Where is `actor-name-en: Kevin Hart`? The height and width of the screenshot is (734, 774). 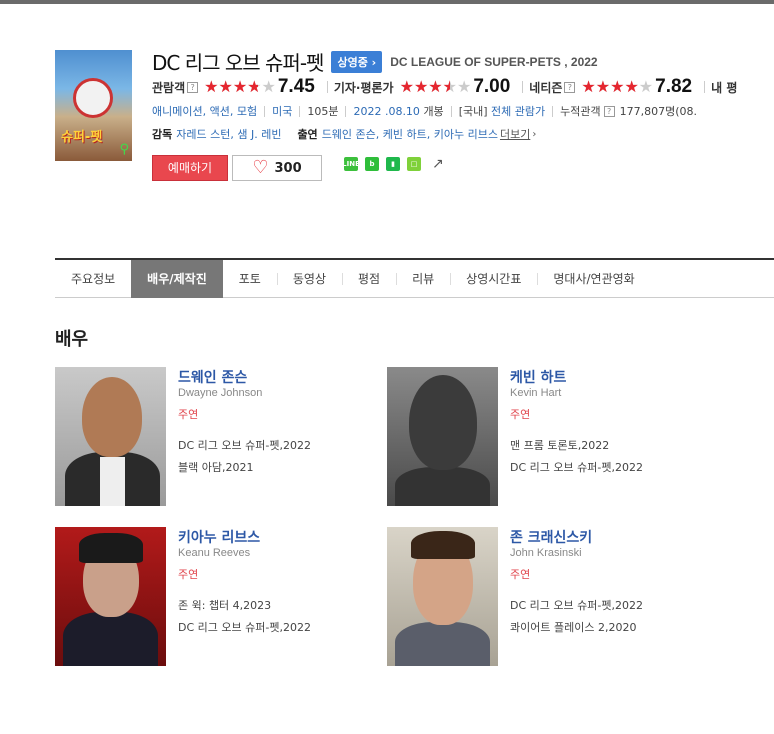 actor-name-en: Kevin Hart is located at coordinates (536, 393).